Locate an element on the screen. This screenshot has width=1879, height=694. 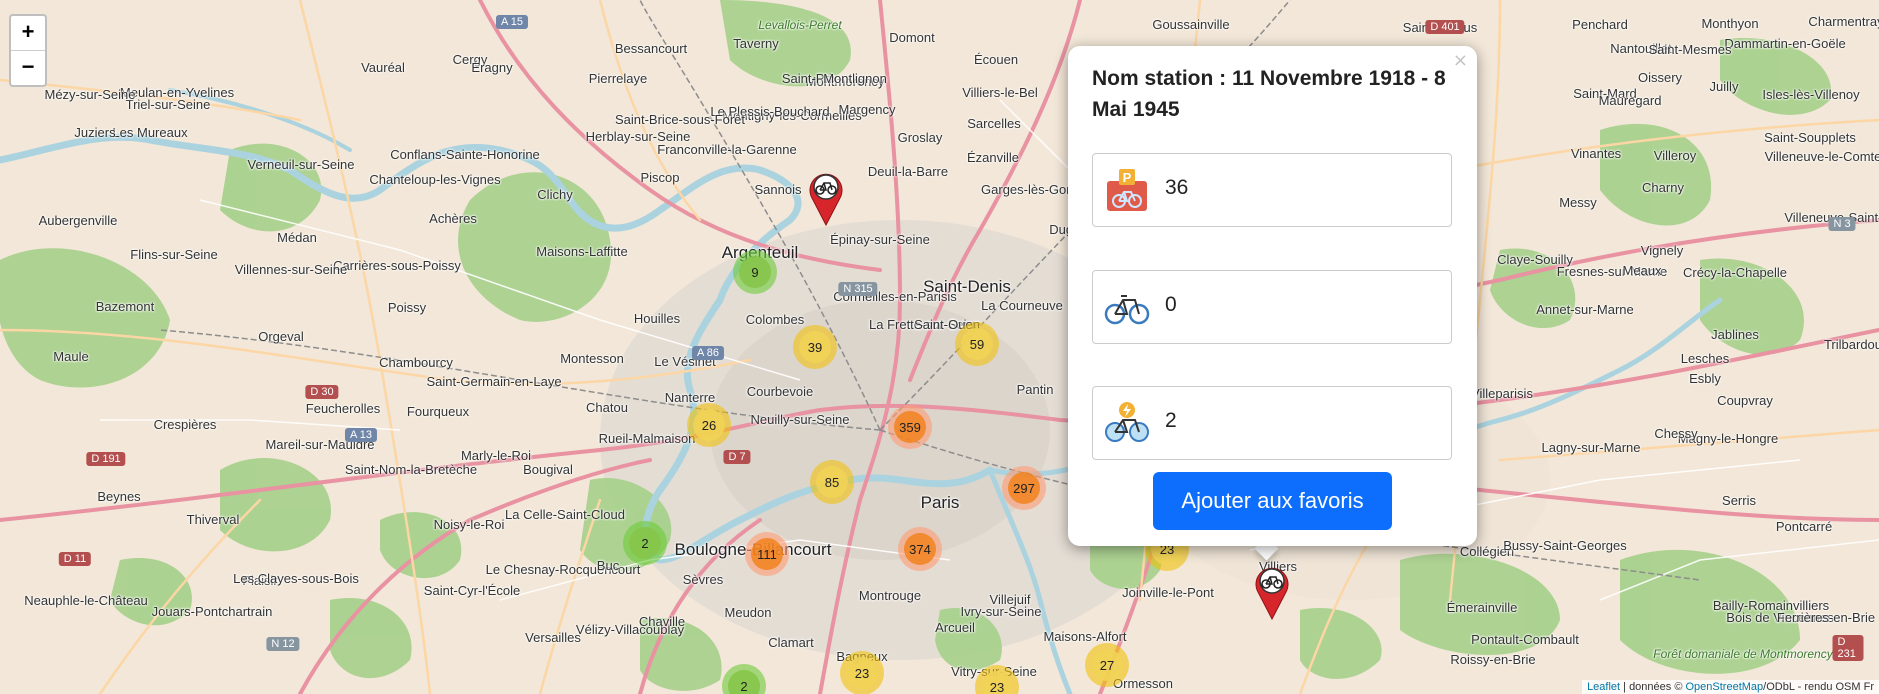
leaflet-link: Leaflet is located at coordinates (1603, 687).